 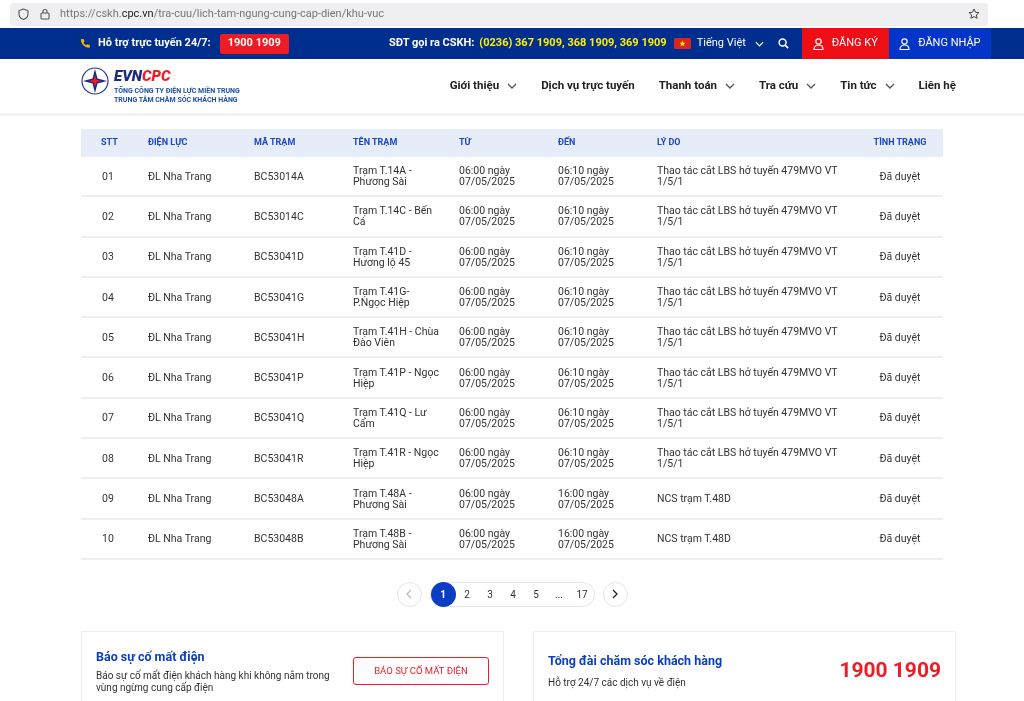 What do you see at coordinates (95, 81) in the screenshot?
I see `logo-emblem-icon` at bounding box center [95, 81].